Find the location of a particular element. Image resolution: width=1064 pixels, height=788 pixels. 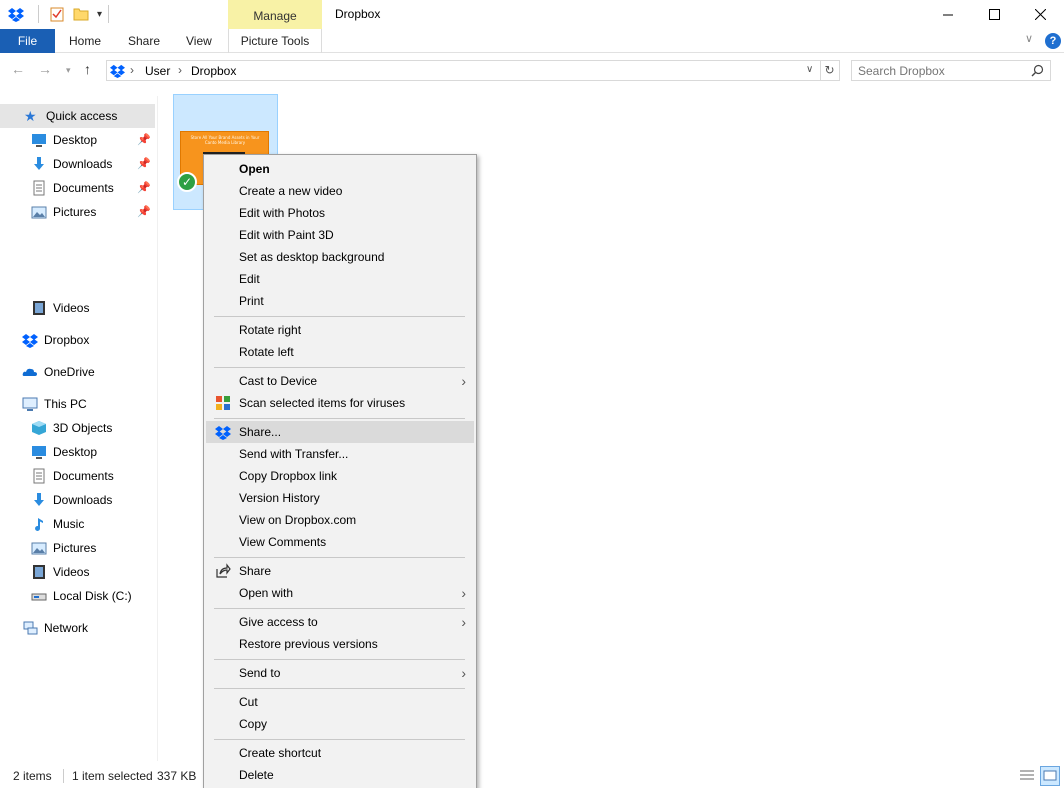

quick-access-toolbar: ▾ is located at coordinates (59, 14).